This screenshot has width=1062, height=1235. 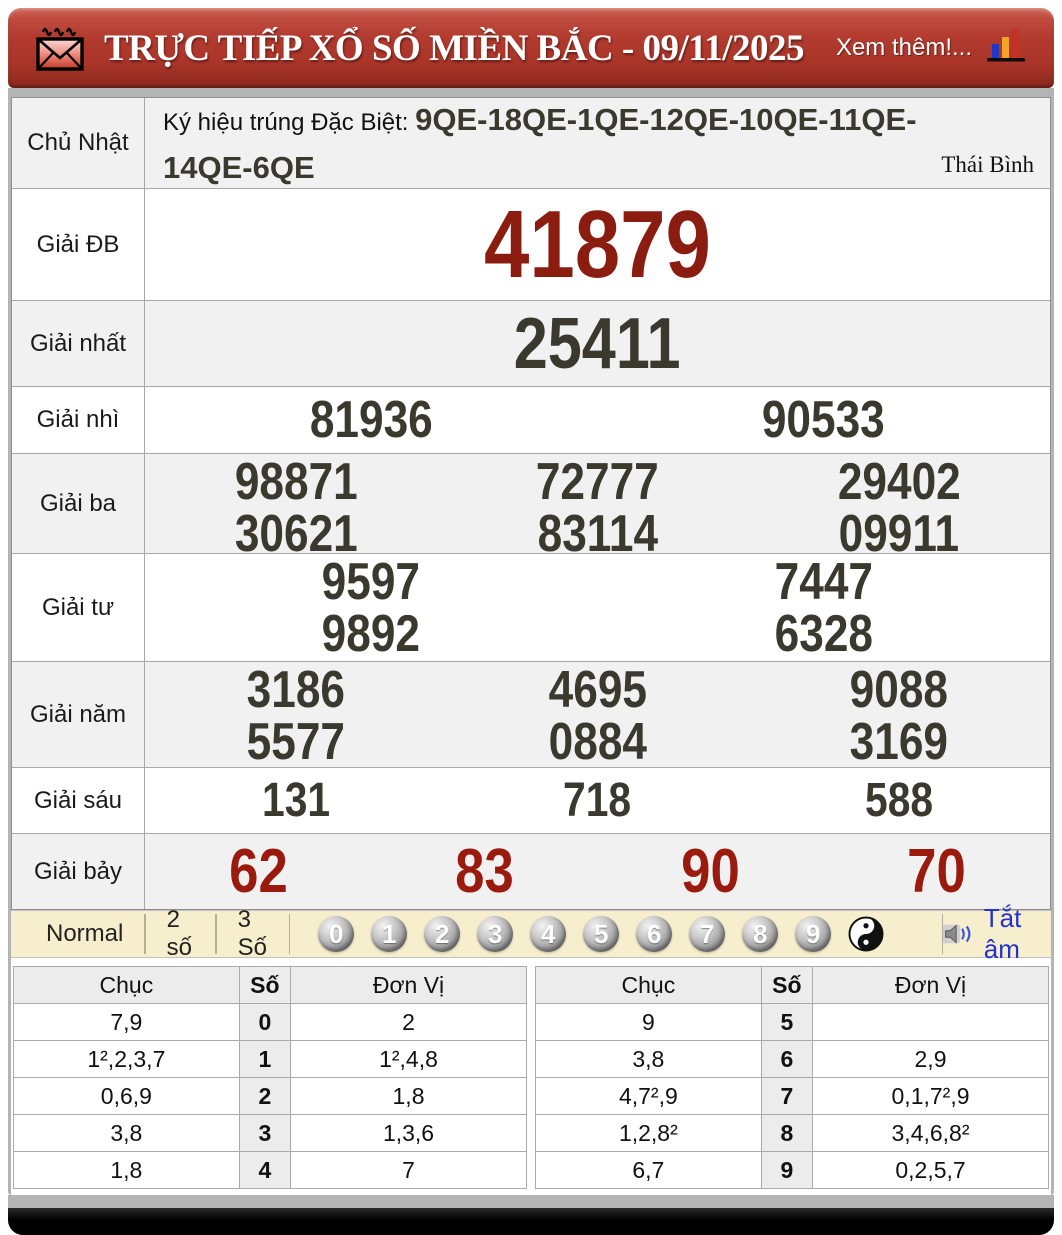 What do you see at coordinates (648, 1022) in the screenshot?
I see `chuc-cell: 9` at bounding box center [648, 1022].